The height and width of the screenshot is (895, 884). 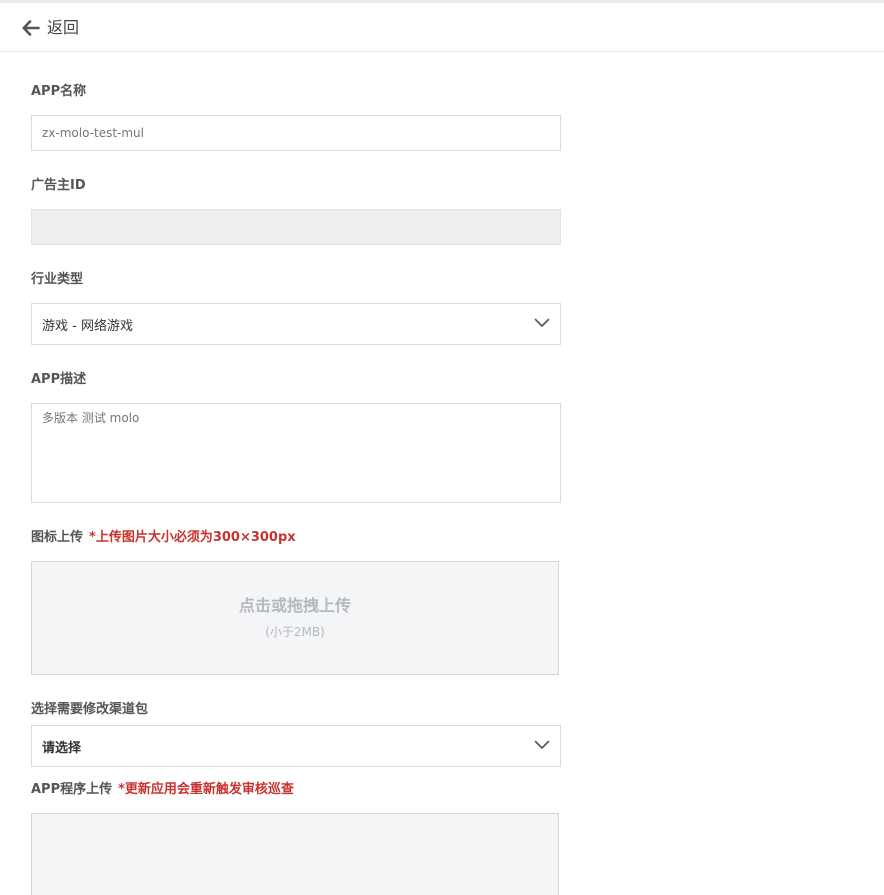 I want to click on app-upload-label: APP程序上传 *更新应用会重新触发审核巡查, so click(x=162, y=790).